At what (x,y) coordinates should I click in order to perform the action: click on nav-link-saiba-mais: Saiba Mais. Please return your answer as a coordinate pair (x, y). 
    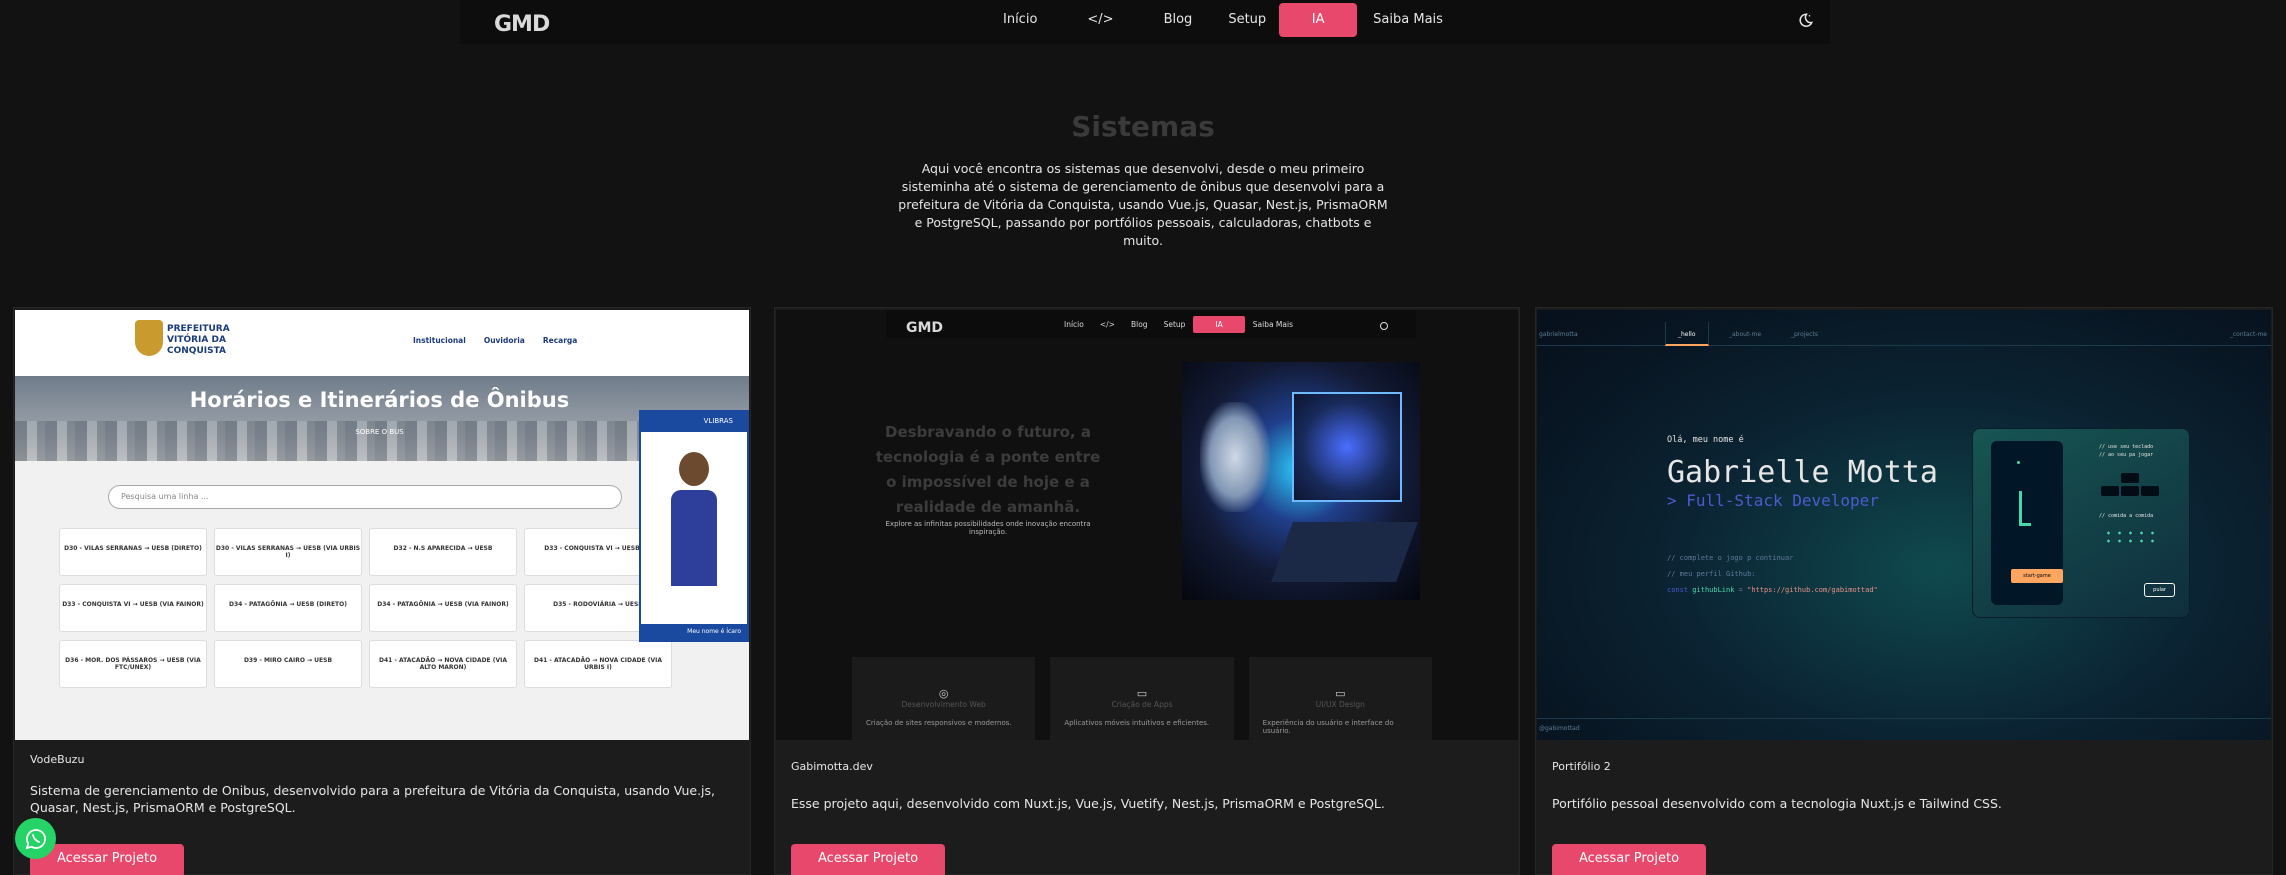
    Looking at the image, I should click on (1408, 20).